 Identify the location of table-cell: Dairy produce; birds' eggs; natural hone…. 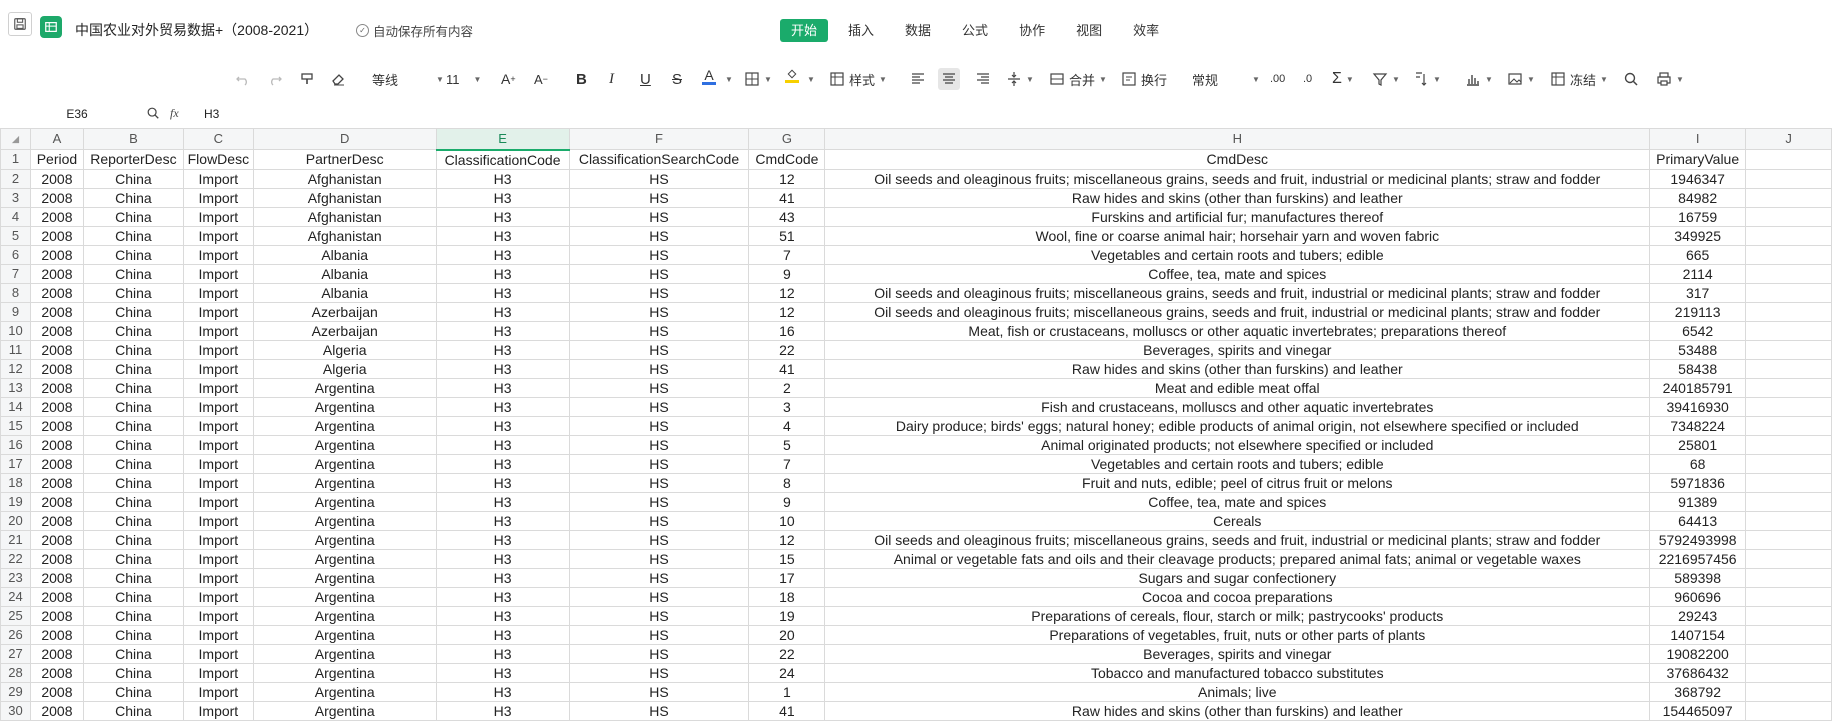
(1237, 425).